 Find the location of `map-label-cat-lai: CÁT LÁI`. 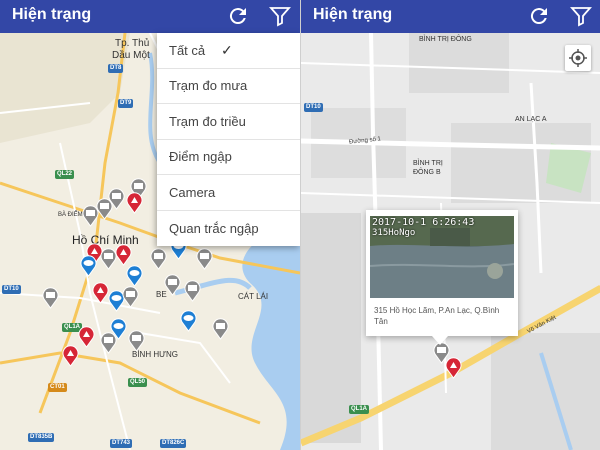

map-label-cat-lai: CÁT LÁI is located at coordinates (253, 296).